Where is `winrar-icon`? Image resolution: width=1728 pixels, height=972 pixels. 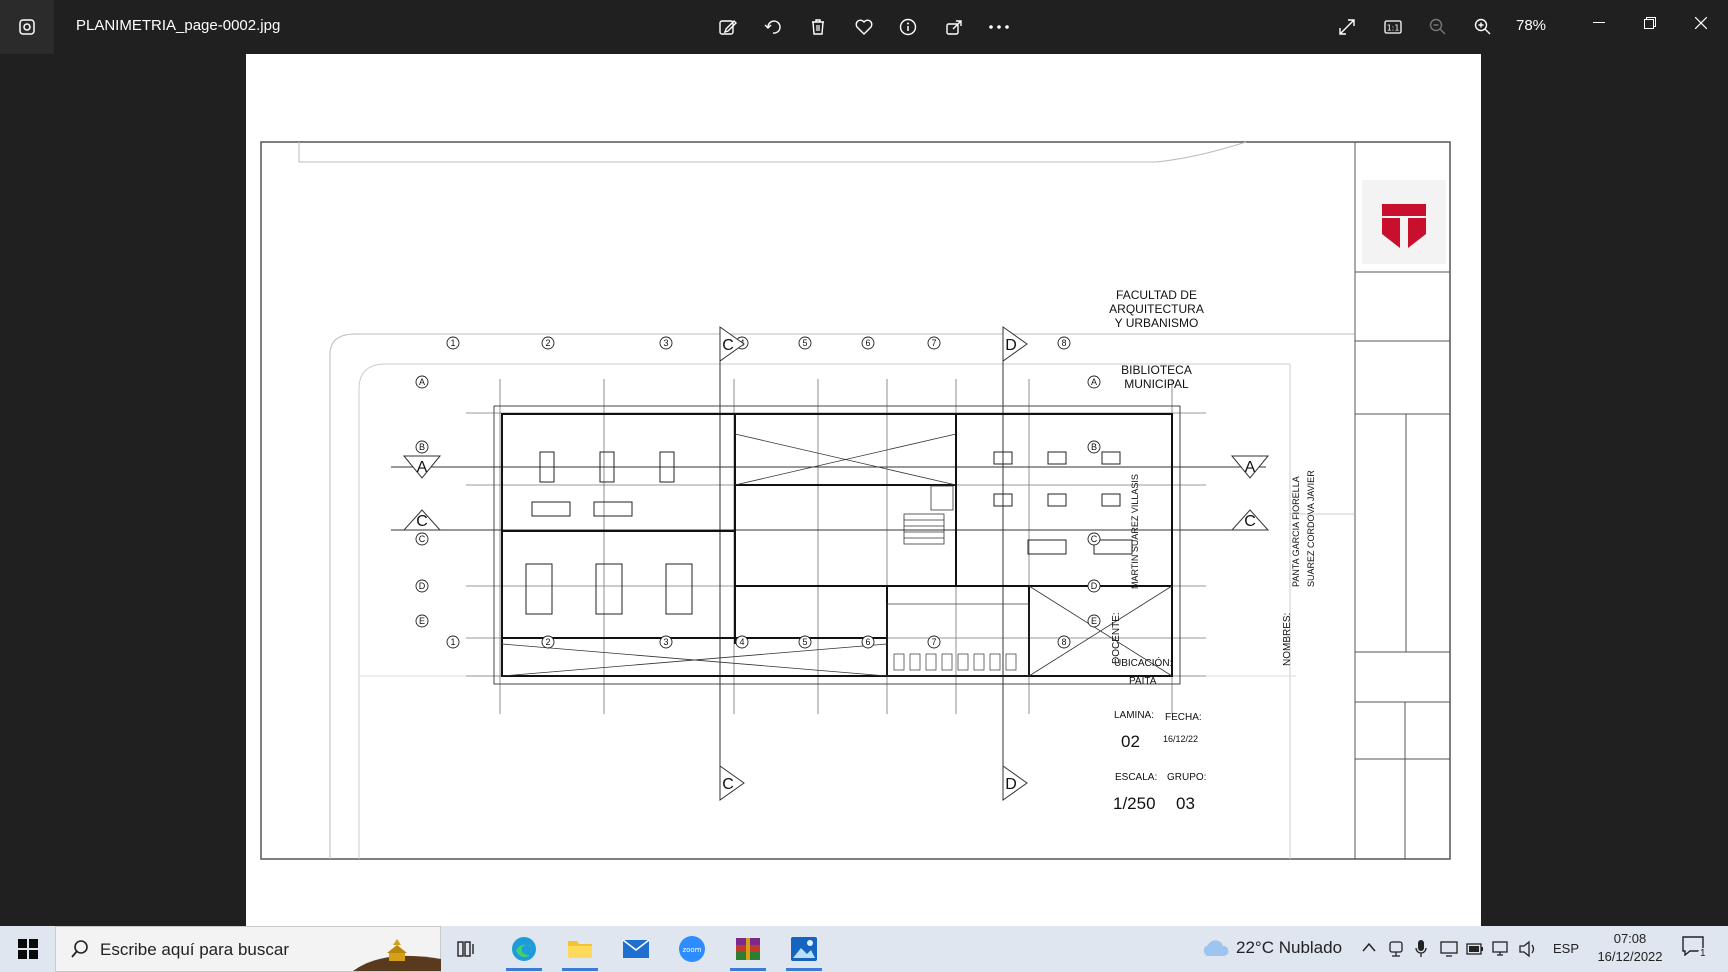 winrar-icon is located at coordinates (748, 949).